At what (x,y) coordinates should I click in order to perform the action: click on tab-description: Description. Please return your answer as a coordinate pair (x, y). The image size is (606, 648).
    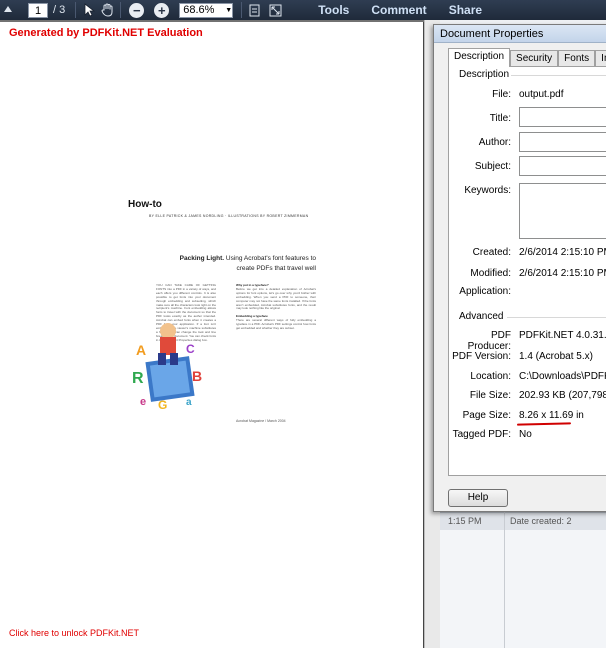
    Looking at the image, I should click on (479, 57).